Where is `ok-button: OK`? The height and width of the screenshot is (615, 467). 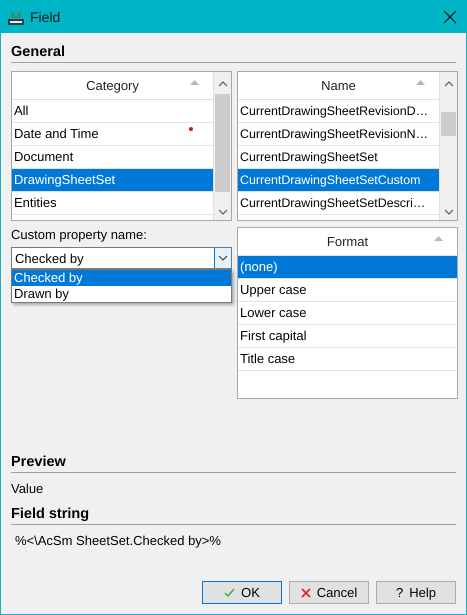 ok-button: OK is located at coordinates (242, 592).